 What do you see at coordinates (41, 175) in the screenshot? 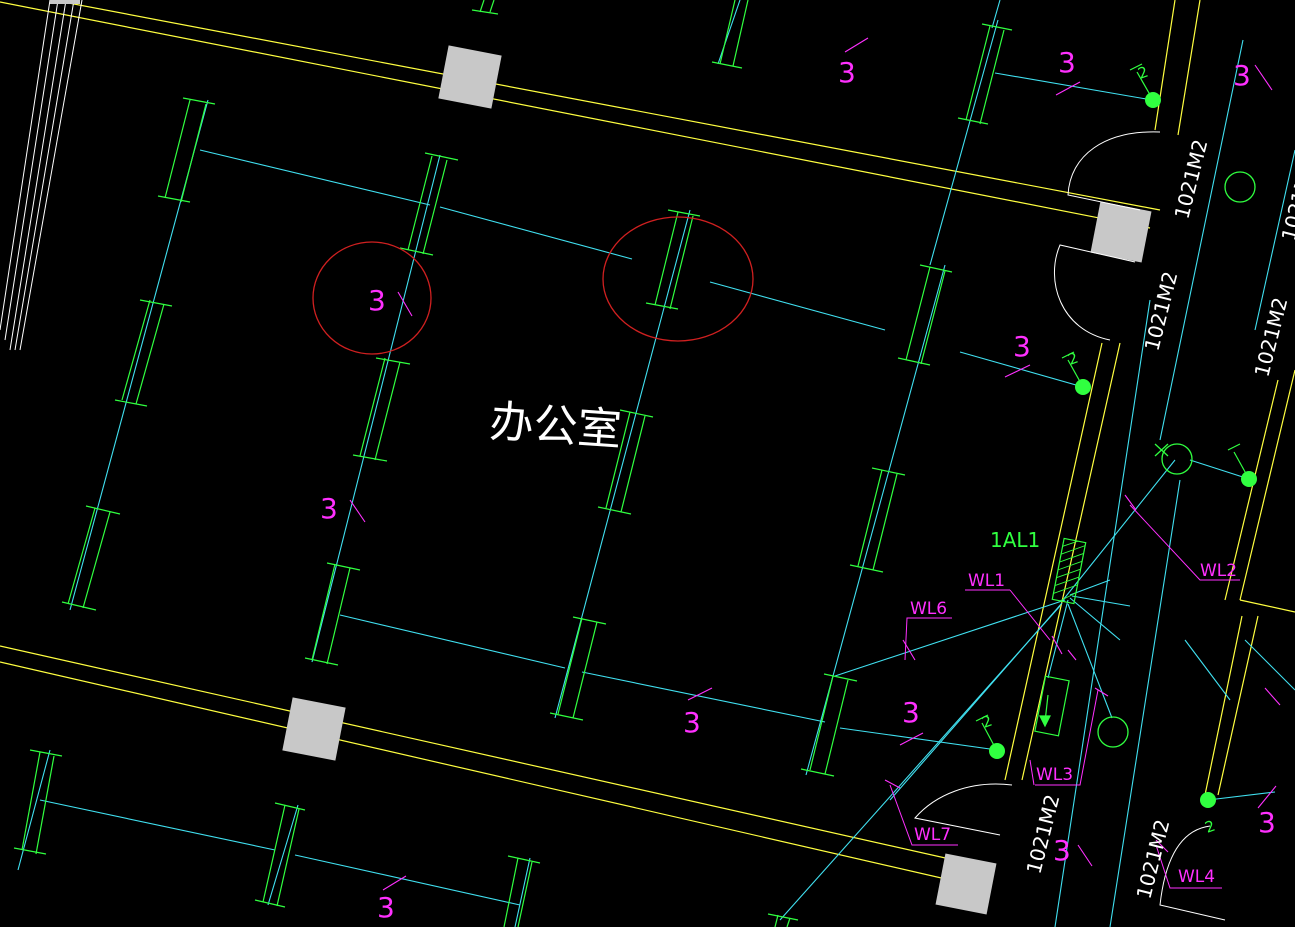
I see `left-edge-wall` at bounding box center [41, 175].